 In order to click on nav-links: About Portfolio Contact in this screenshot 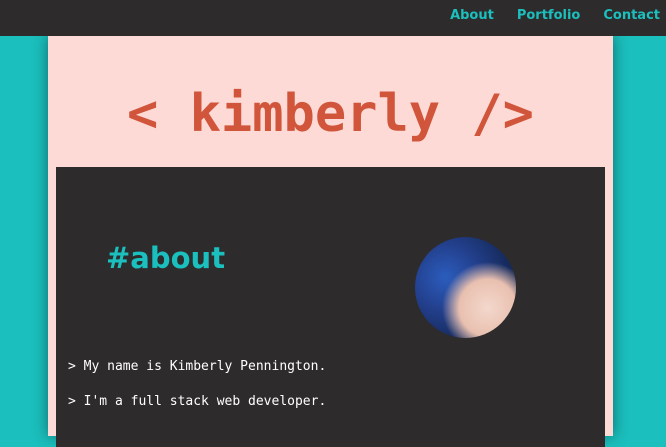, I will do `click(555, 15)`.